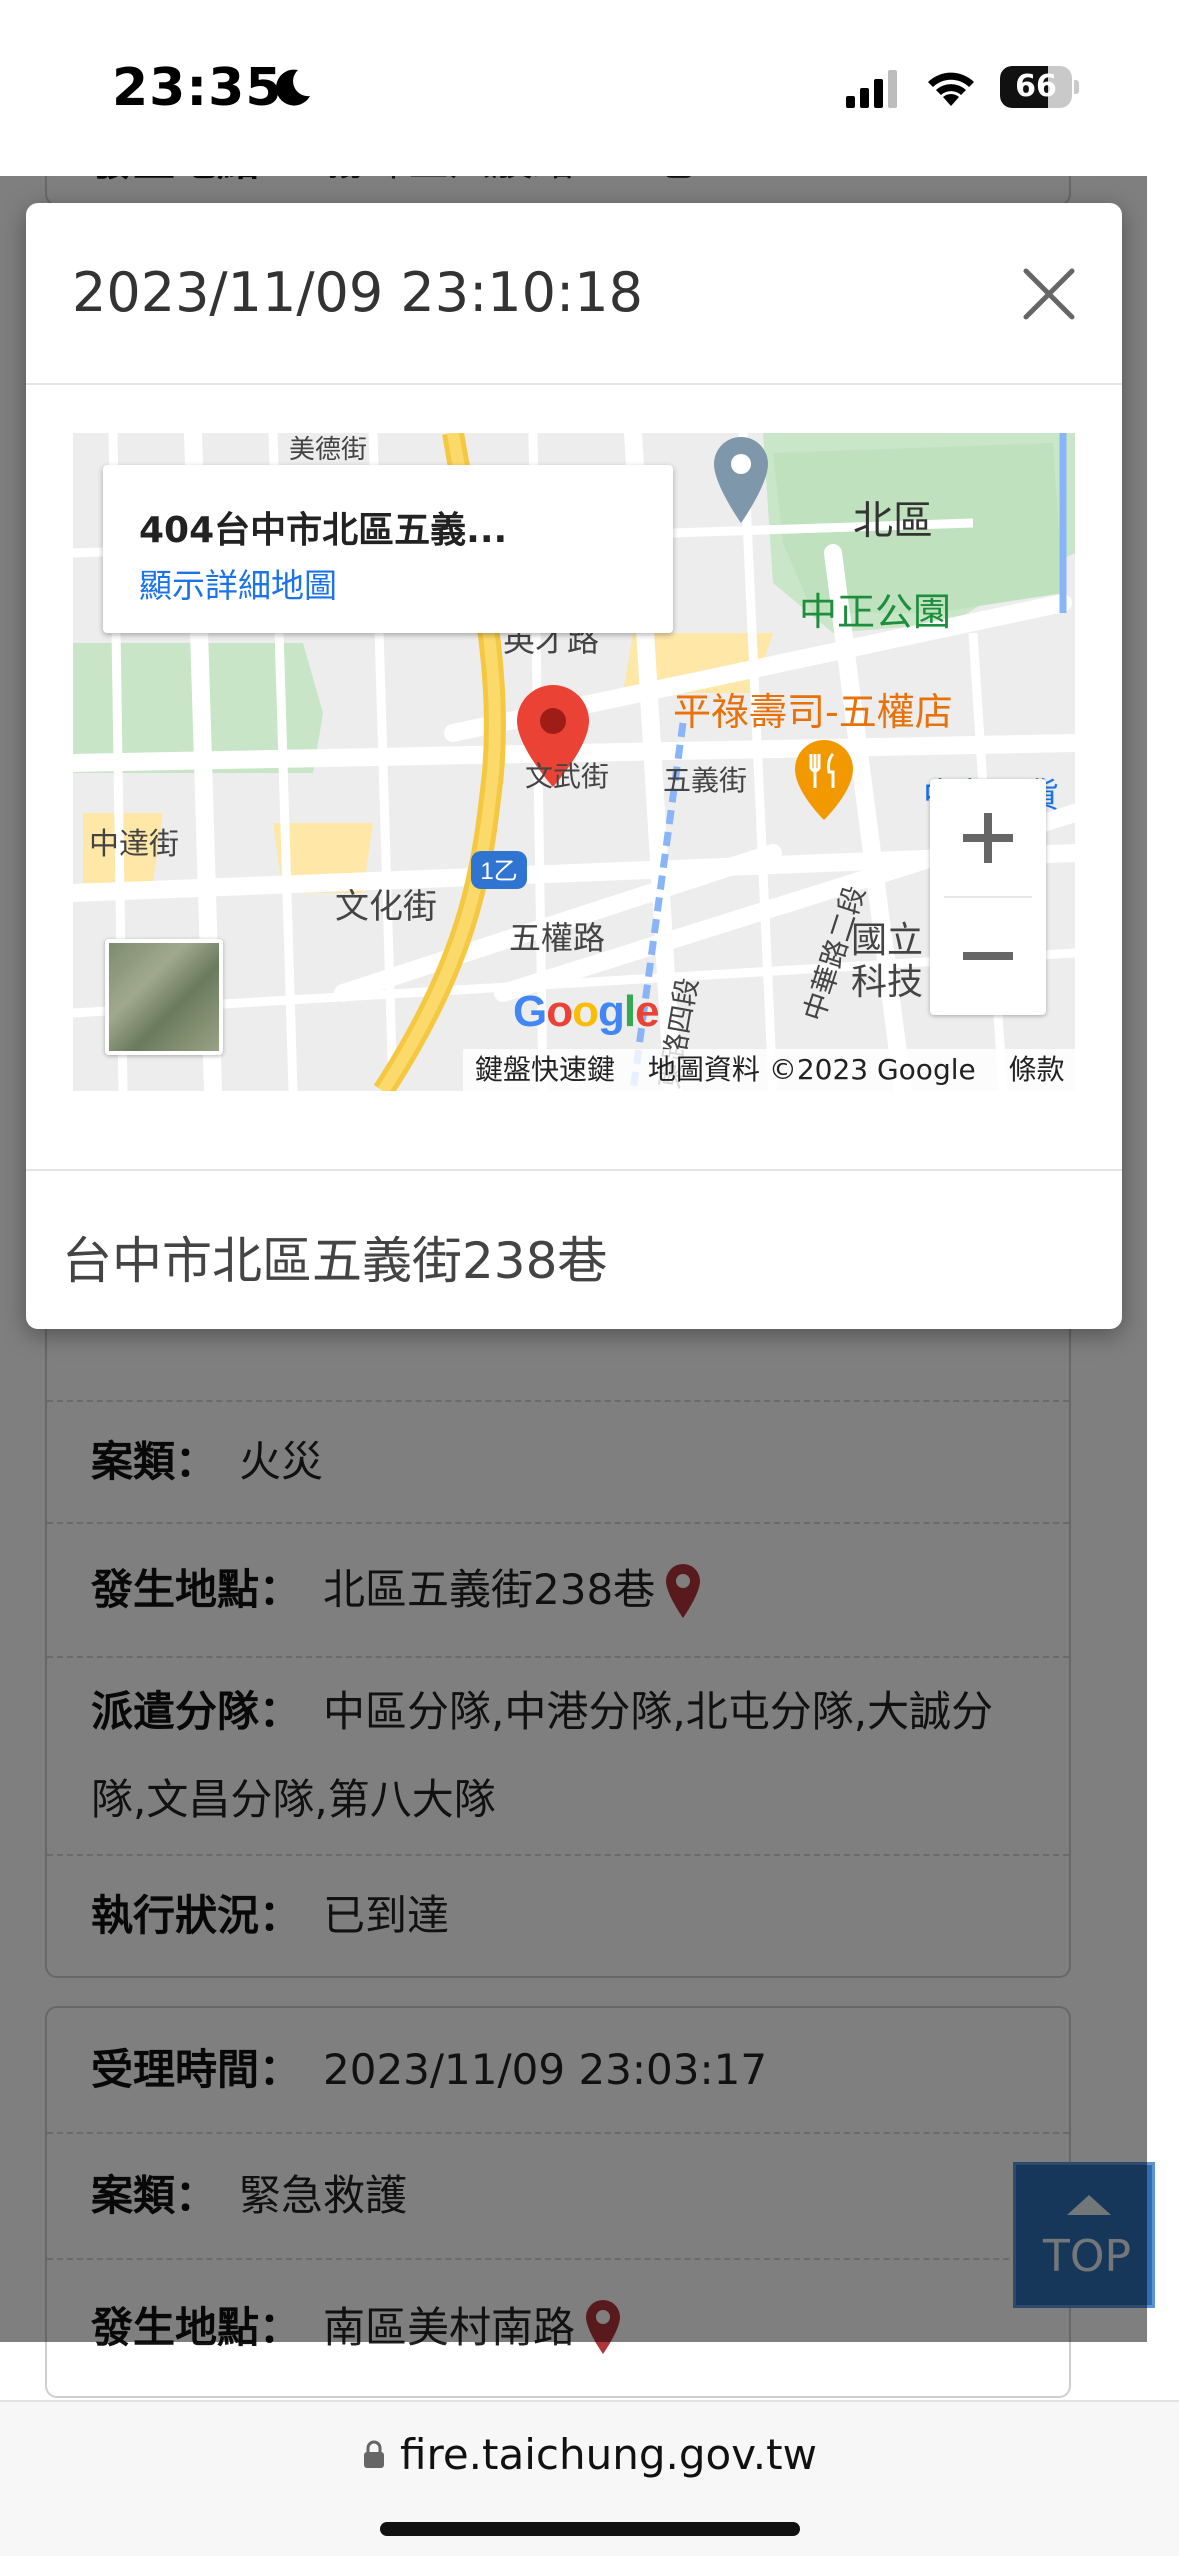 The width and height of the screenshot is (1179, 2556). Describe the element at coordinates (608, 2454) in the screenshot. I see `url-text: fire.taichung.gov.tw` at that location.